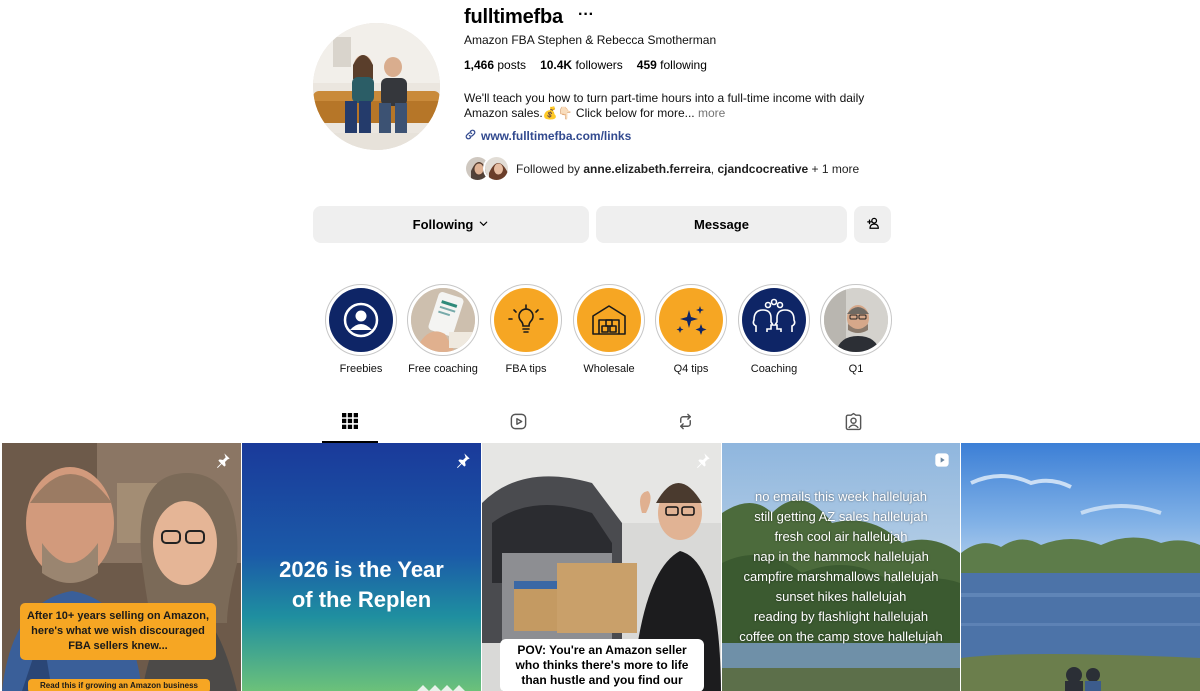 Image resolution: width=1200 pixels, height=691 pixels. I want to click on followers-label: followers, so click(599, 65).